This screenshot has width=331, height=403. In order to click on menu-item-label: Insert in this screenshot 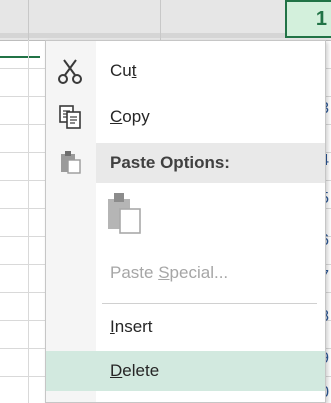, I will do `click(131, 326)`.